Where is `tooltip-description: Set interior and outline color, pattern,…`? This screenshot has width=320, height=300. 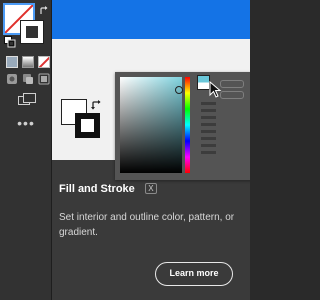
tooltip-description: Set interior and outline color, pattern,… is located at coordinates (147, 225).